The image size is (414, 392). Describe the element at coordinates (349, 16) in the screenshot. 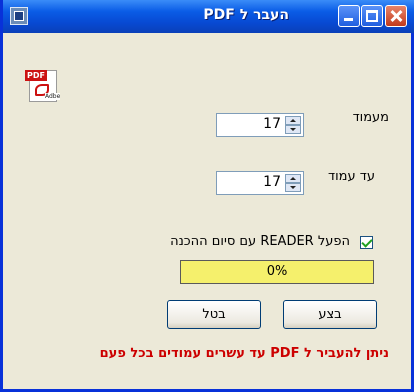

I see `minimize-button` at that location.